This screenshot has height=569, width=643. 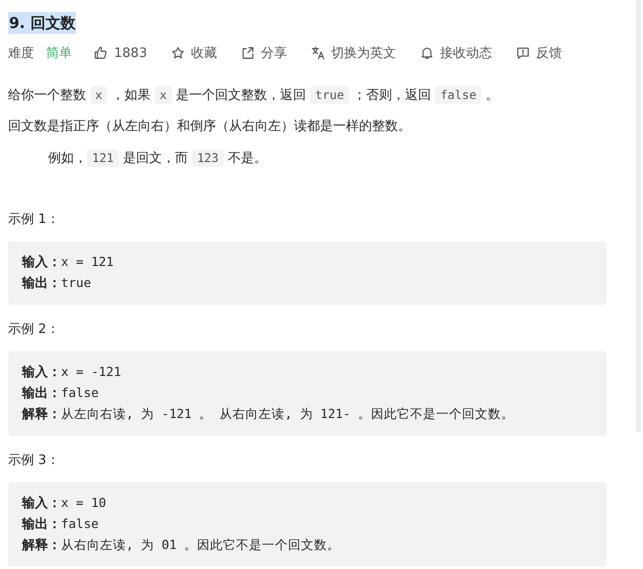 What do you see at coordinates (194, 53) in the screenshot?
I see `action-button: 收藏` at bounding box center [194, 53].